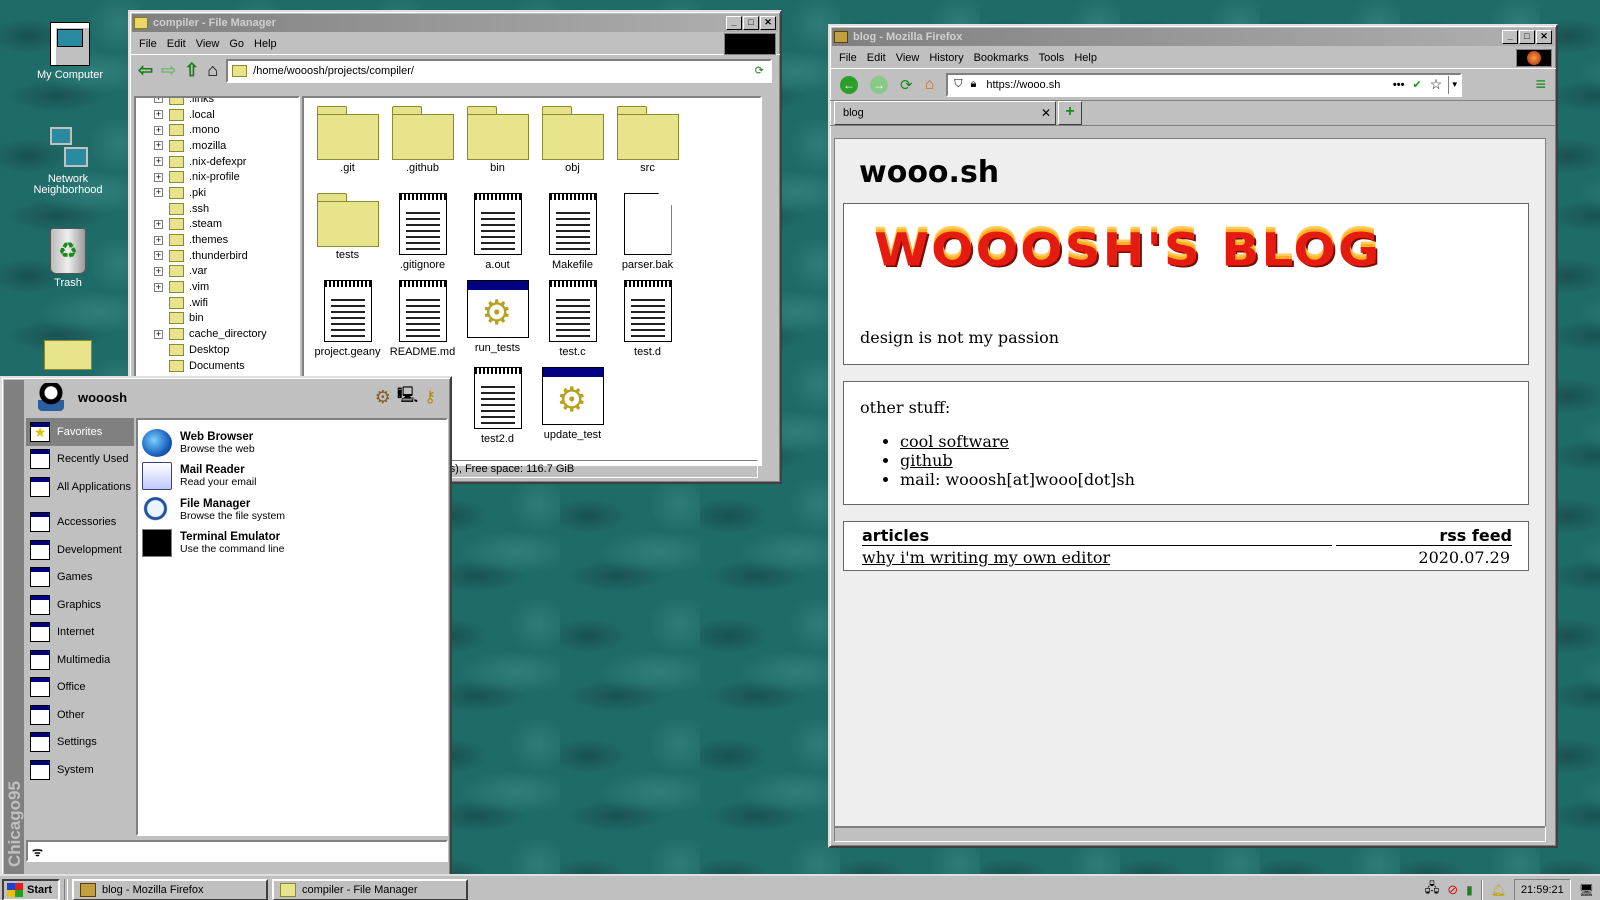 The width and height of the screenshot is (1600, 900). Describe the element at coordinates (80, 460) in the screenshot. I see `start-category-item: Recently Used` at that location.